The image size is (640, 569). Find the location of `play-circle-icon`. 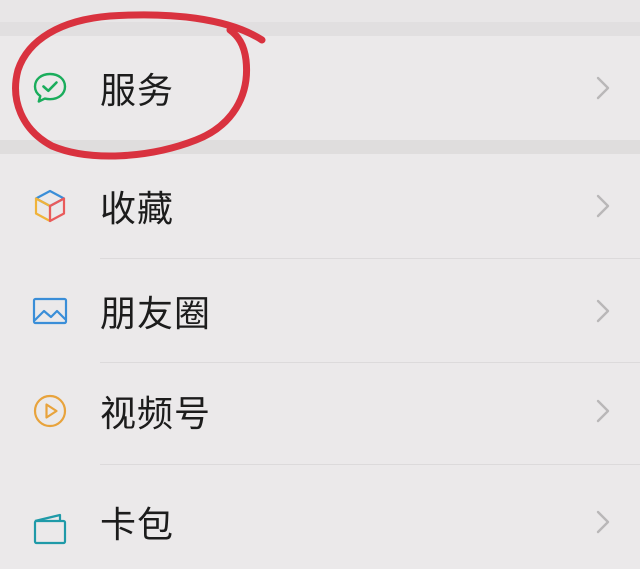

play-circle-icon is located at coordinates (50, 411).